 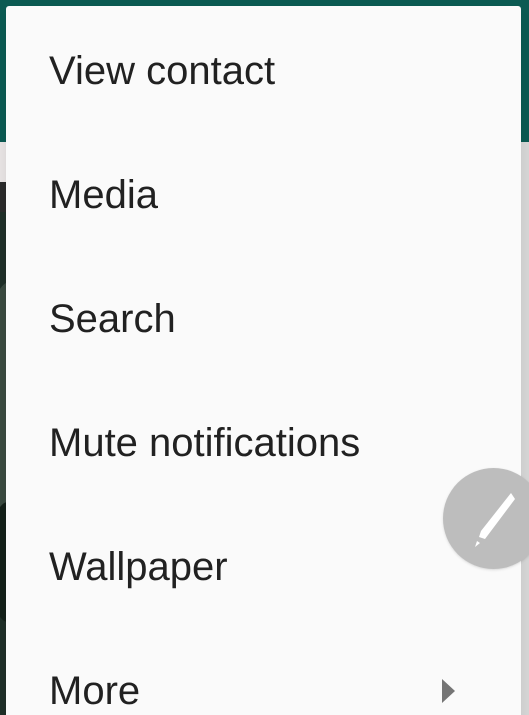 What do you see at coordinates (112, 319) in the screenshot?
I see `menu-item: Search` at bounding box center [112, 319].